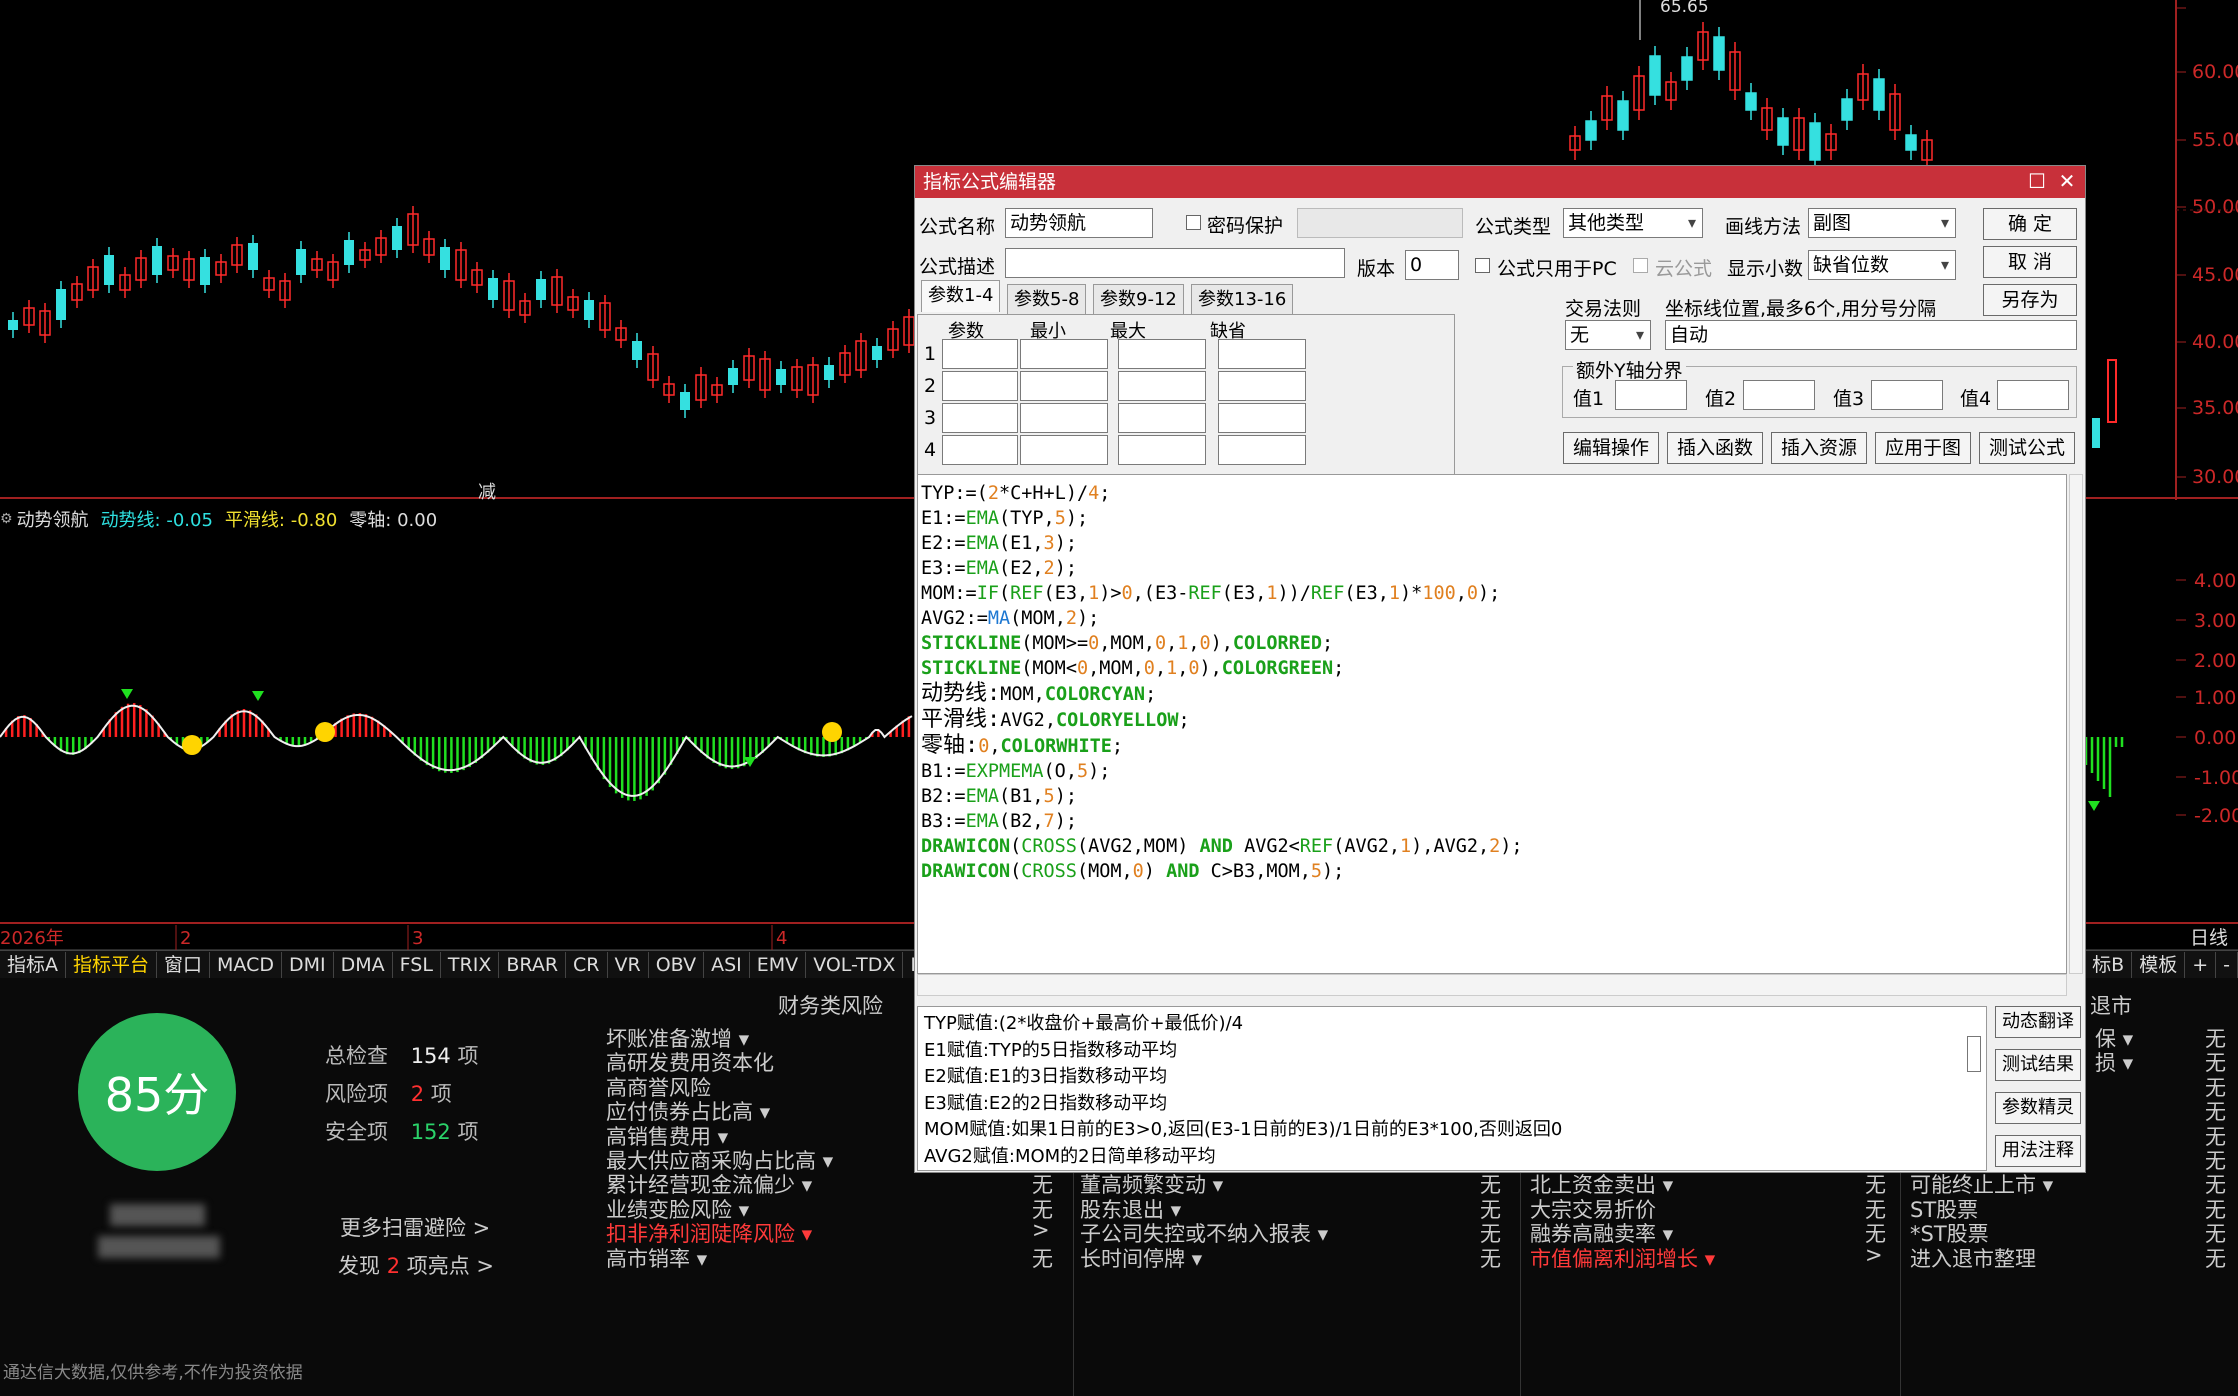 Image resolution: width=2238 pixels, height=1396 pixels. Describe the element at coordinates (33, 964) in the screenshot. I see `tab-0: 指标A` at that location.